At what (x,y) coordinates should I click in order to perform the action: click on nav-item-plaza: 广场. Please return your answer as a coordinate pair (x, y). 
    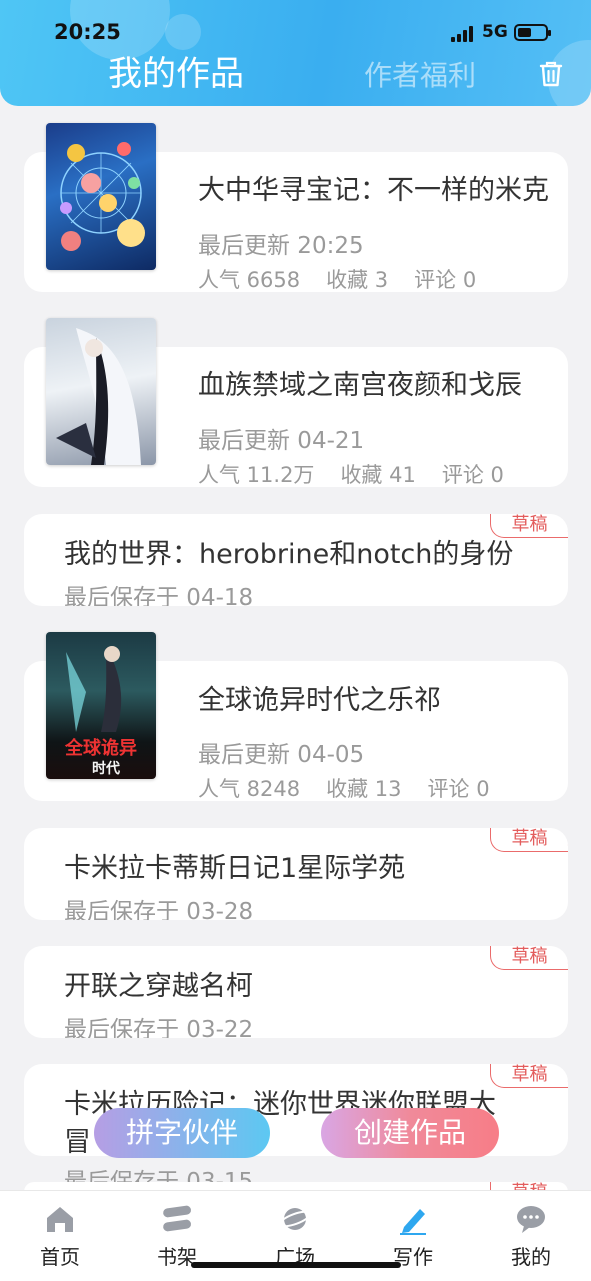
    Looking at the image, I should click on (295, 1236).